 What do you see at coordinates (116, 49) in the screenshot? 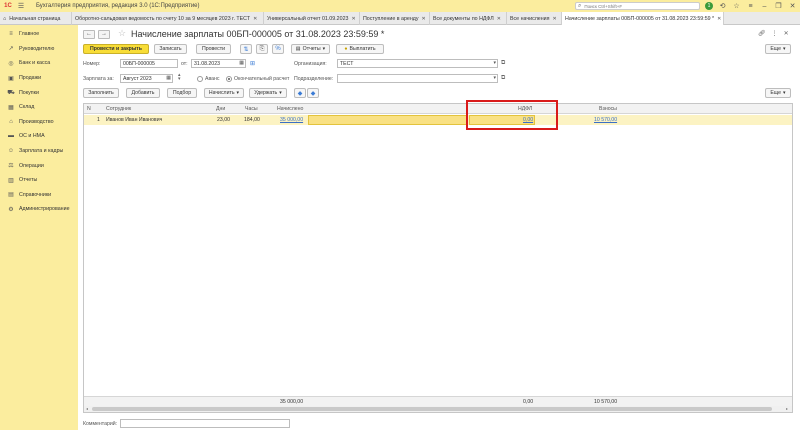
I see `post-and-close-button: Провести и закрыть` at bounding box center [116, 49].